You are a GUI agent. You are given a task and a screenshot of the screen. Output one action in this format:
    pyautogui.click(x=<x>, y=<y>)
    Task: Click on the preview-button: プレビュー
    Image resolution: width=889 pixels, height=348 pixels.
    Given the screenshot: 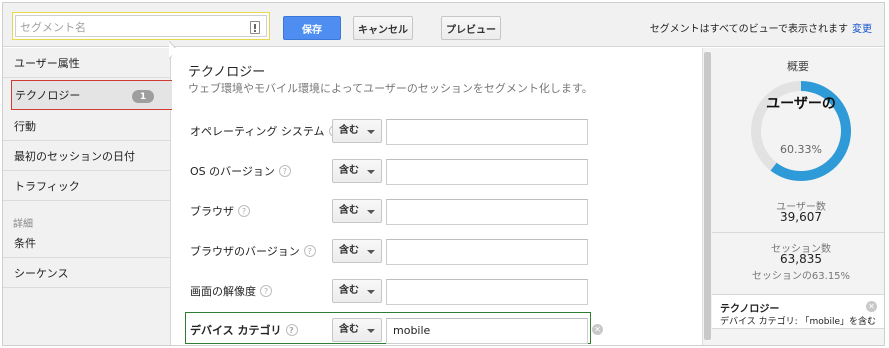 What is the action you would take?
    pyautogui.click(x=471, y=28)
    